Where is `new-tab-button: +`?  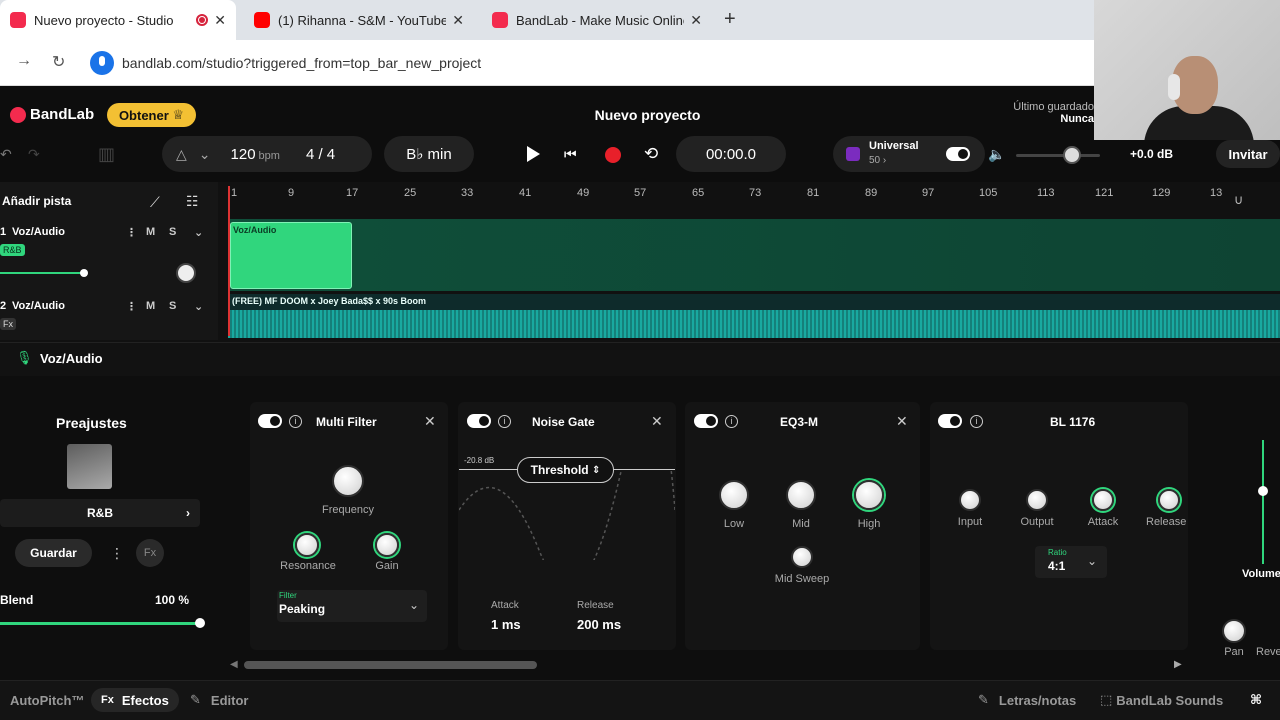
new-tab-button: + is located at coordinates (730, 19).